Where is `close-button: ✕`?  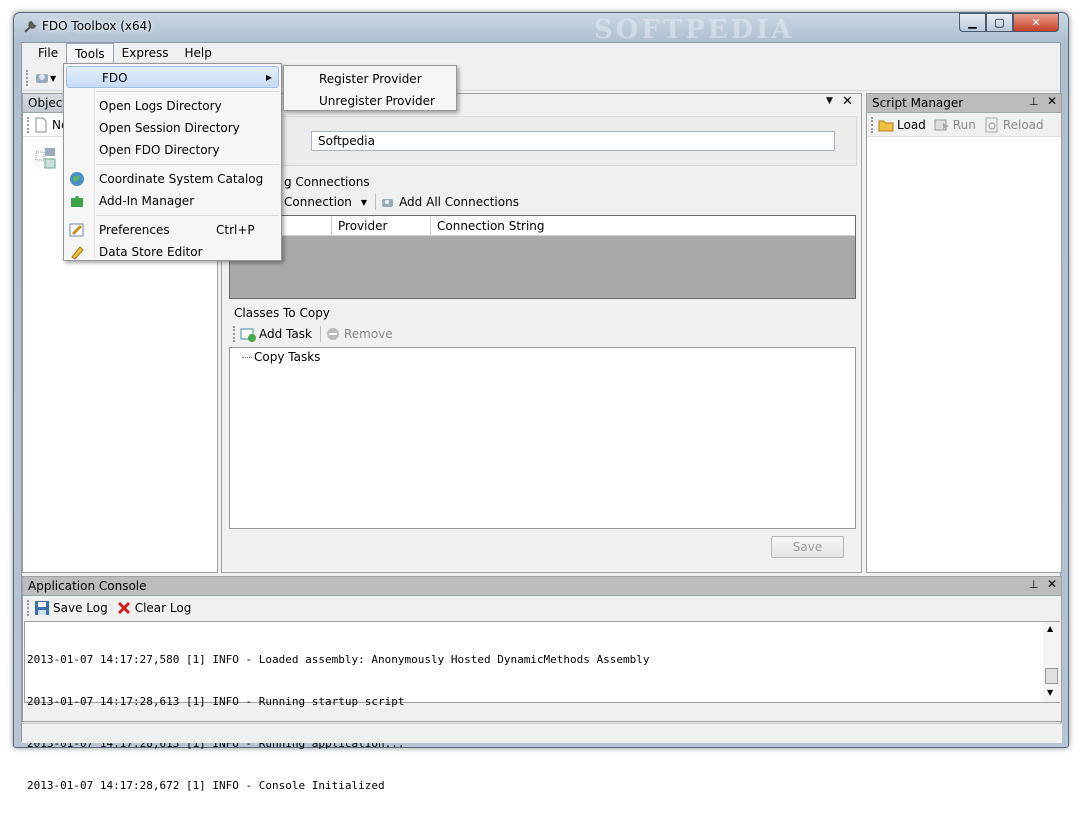
close-button: ✕ is located at coordinates (1036, 22).